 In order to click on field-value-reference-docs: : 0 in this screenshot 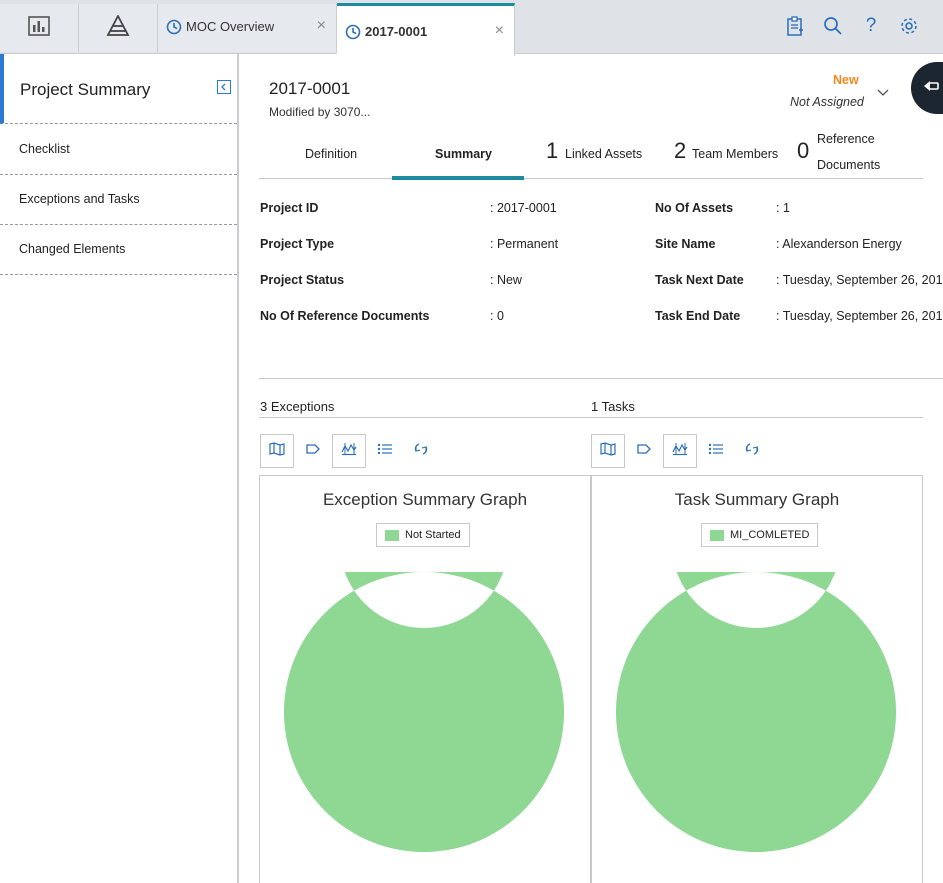, I will do `click(497, 316)`.